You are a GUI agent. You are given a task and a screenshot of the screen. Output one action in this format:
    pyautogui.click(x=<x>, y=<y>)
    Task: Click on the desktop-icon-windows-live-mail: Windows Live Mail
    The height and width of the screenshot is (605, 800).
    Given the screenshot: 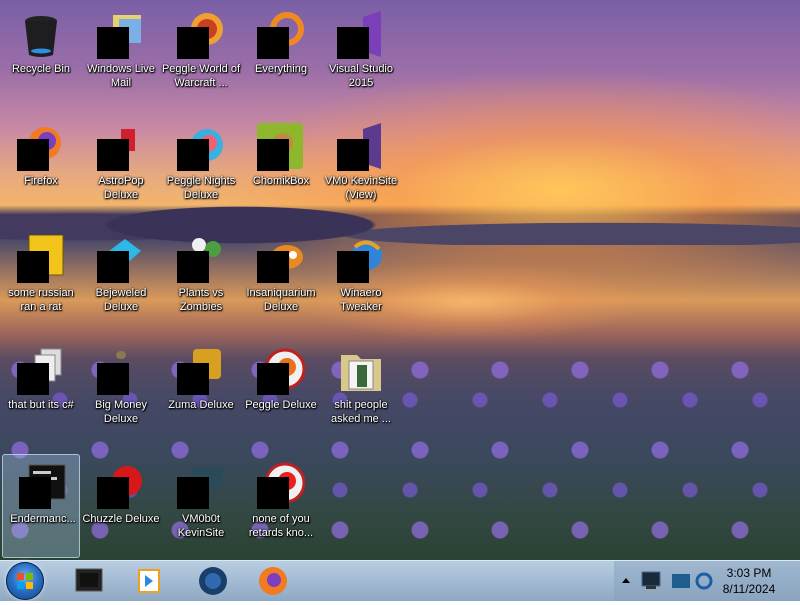 What is the action you would take?
    pyautogui.click(x=120, y=56)
    